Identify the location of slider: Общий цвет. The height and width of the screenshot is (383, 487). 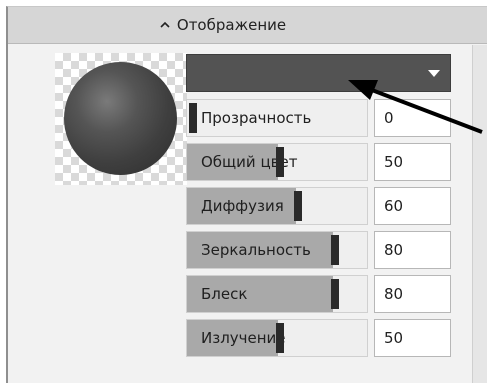
(277, 162).